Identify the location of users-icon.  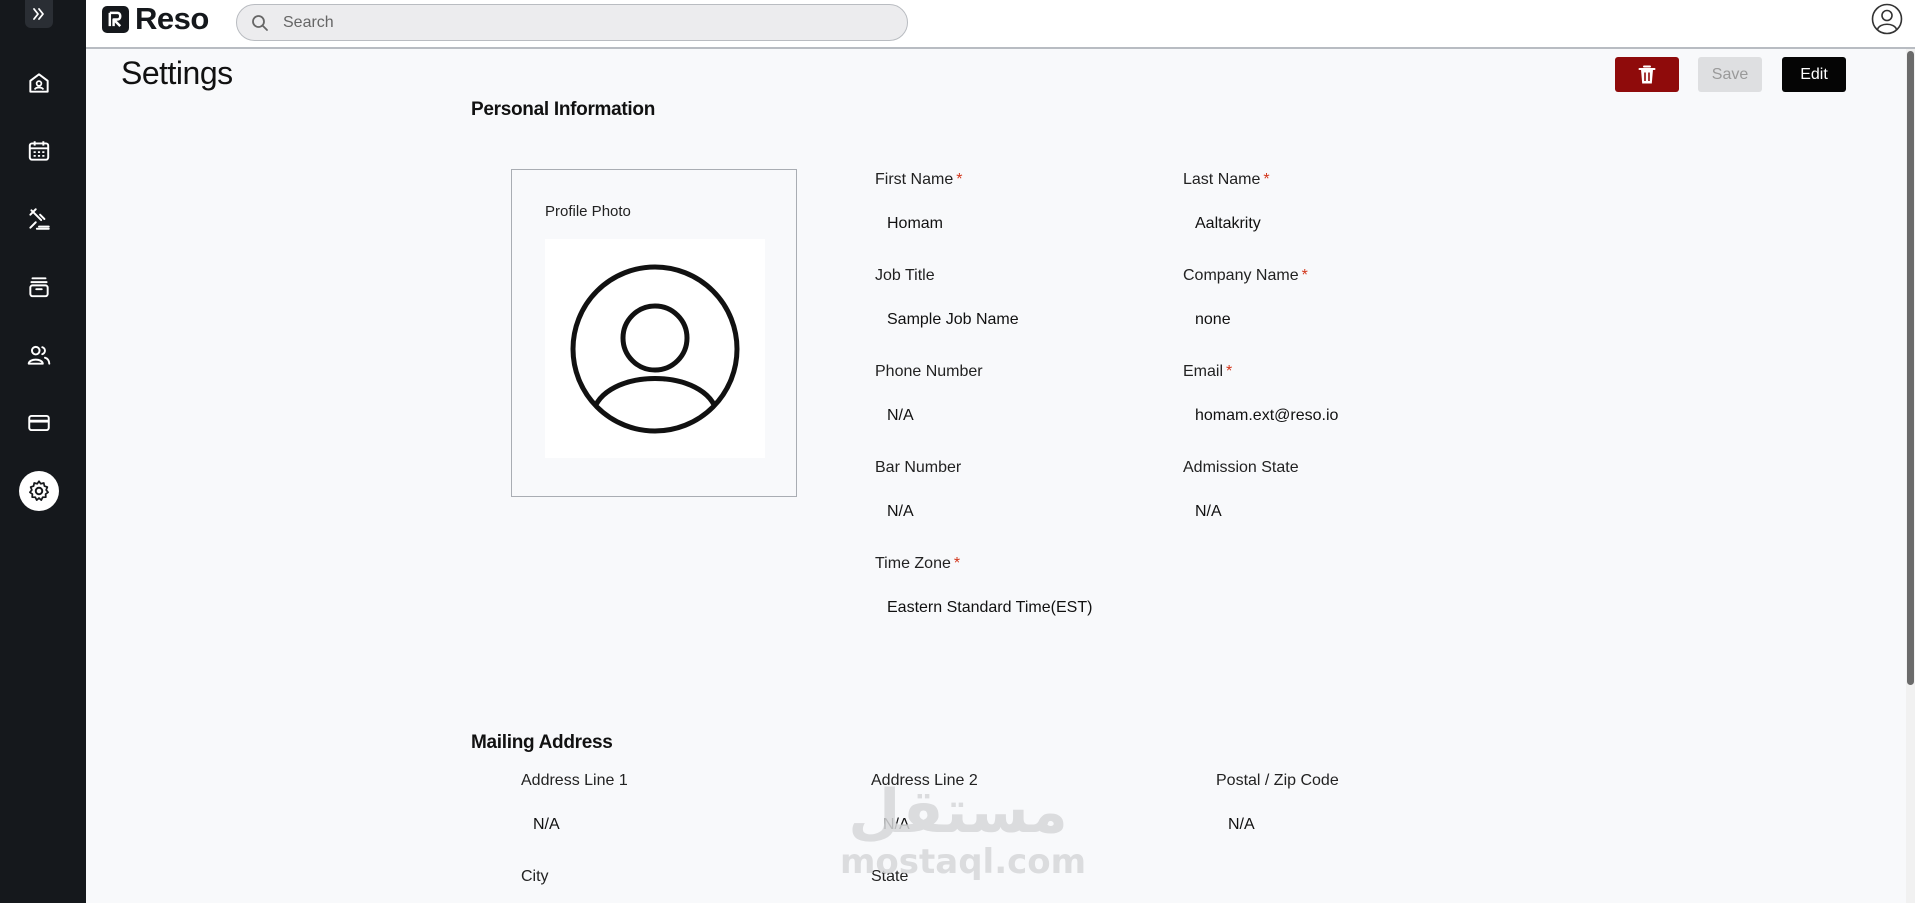
(39, 355).